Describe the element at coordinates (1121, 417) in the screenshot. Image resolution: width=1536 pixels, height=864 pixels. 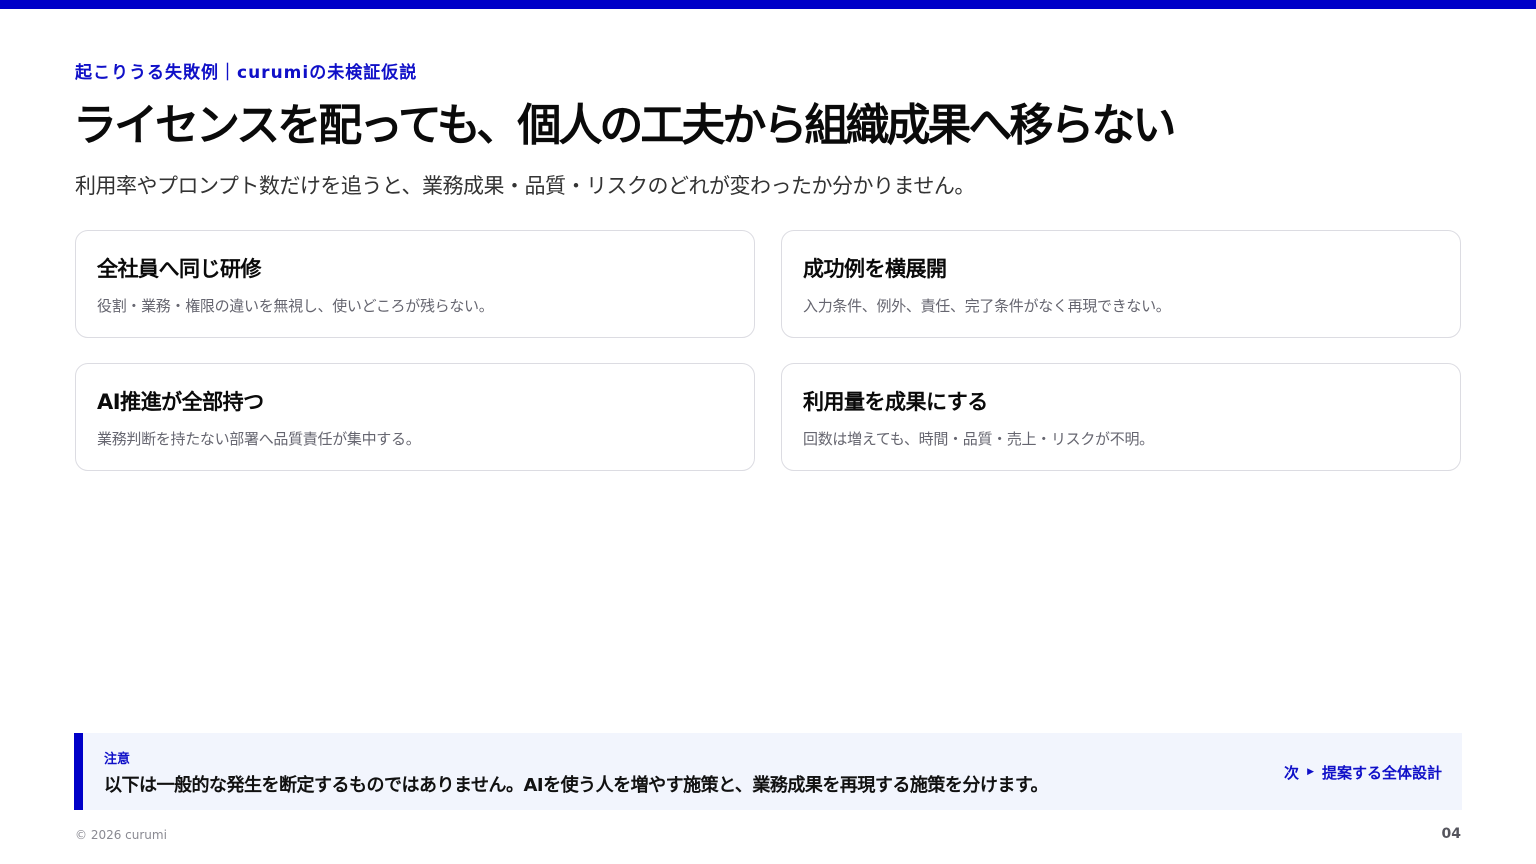
I see `failure-card-usage-metric: 利用量を成果にする 回数は増えても、時間・品質・売上・リスクが不明。` at that location.